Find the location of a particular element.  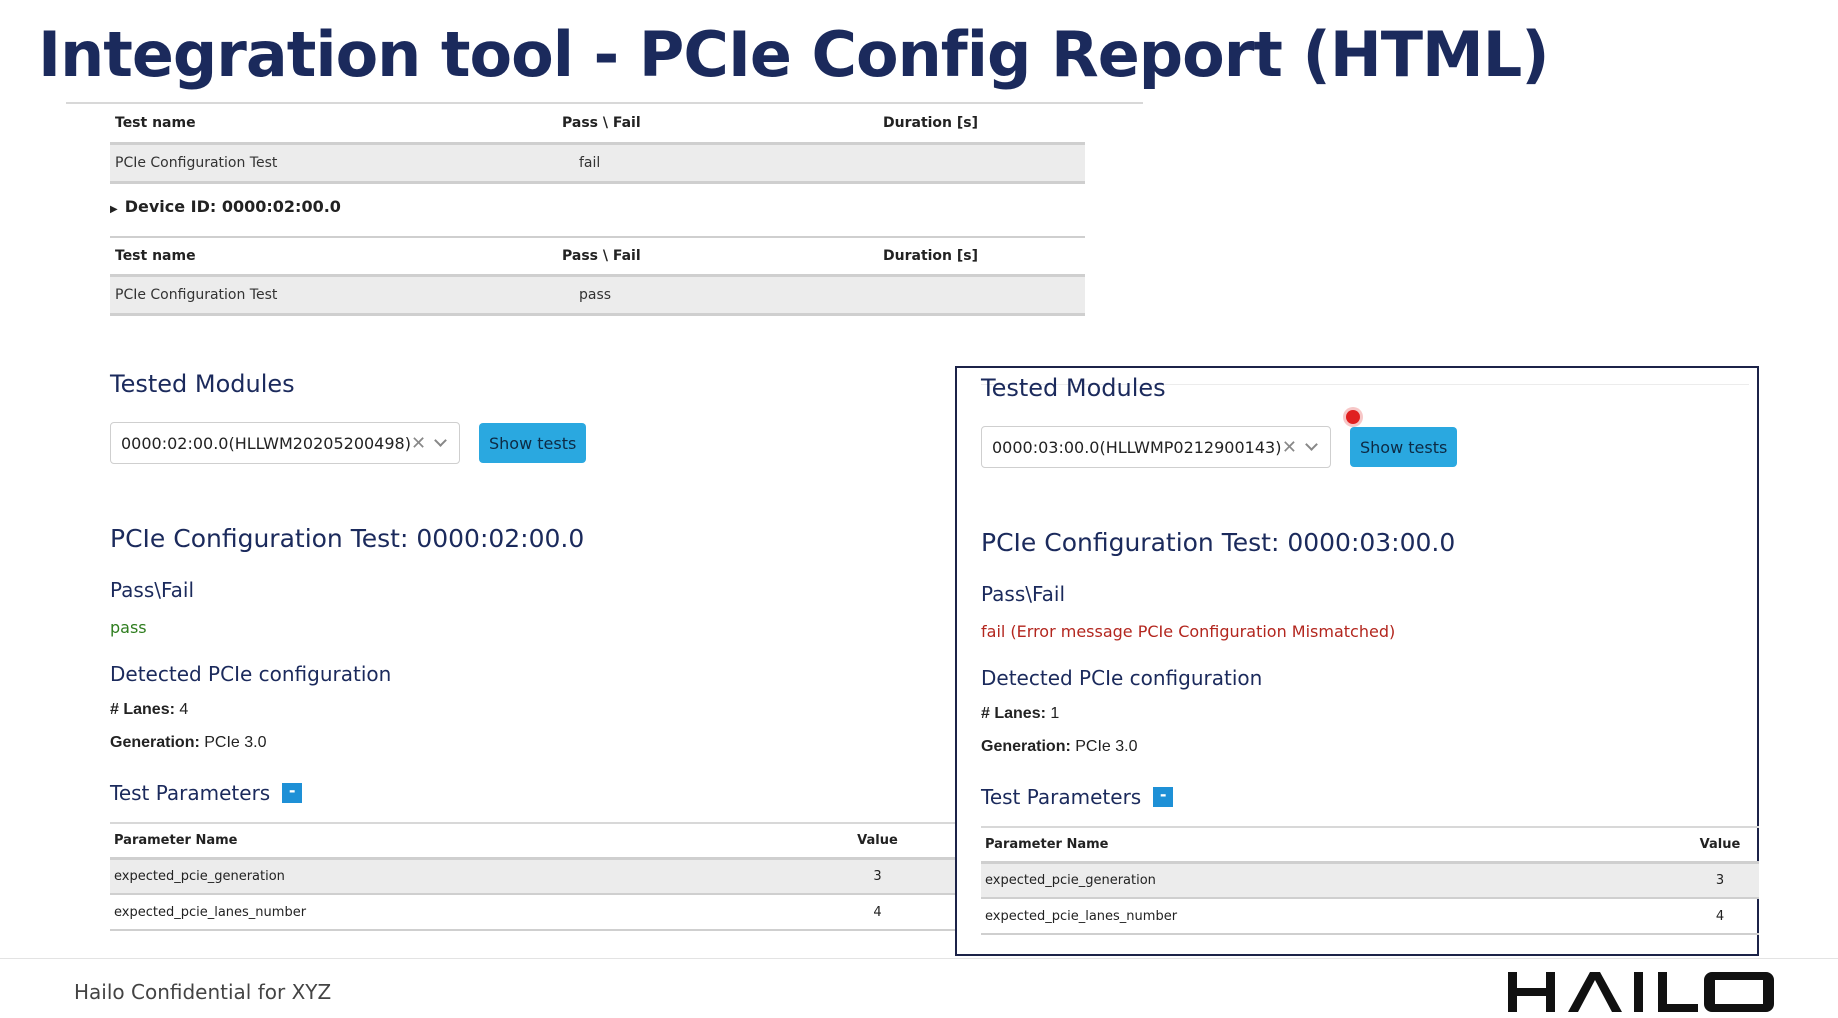

device-id-toggle: ▶ Device ID: 0000:02:00.0 is located at coordinates (225, 206).